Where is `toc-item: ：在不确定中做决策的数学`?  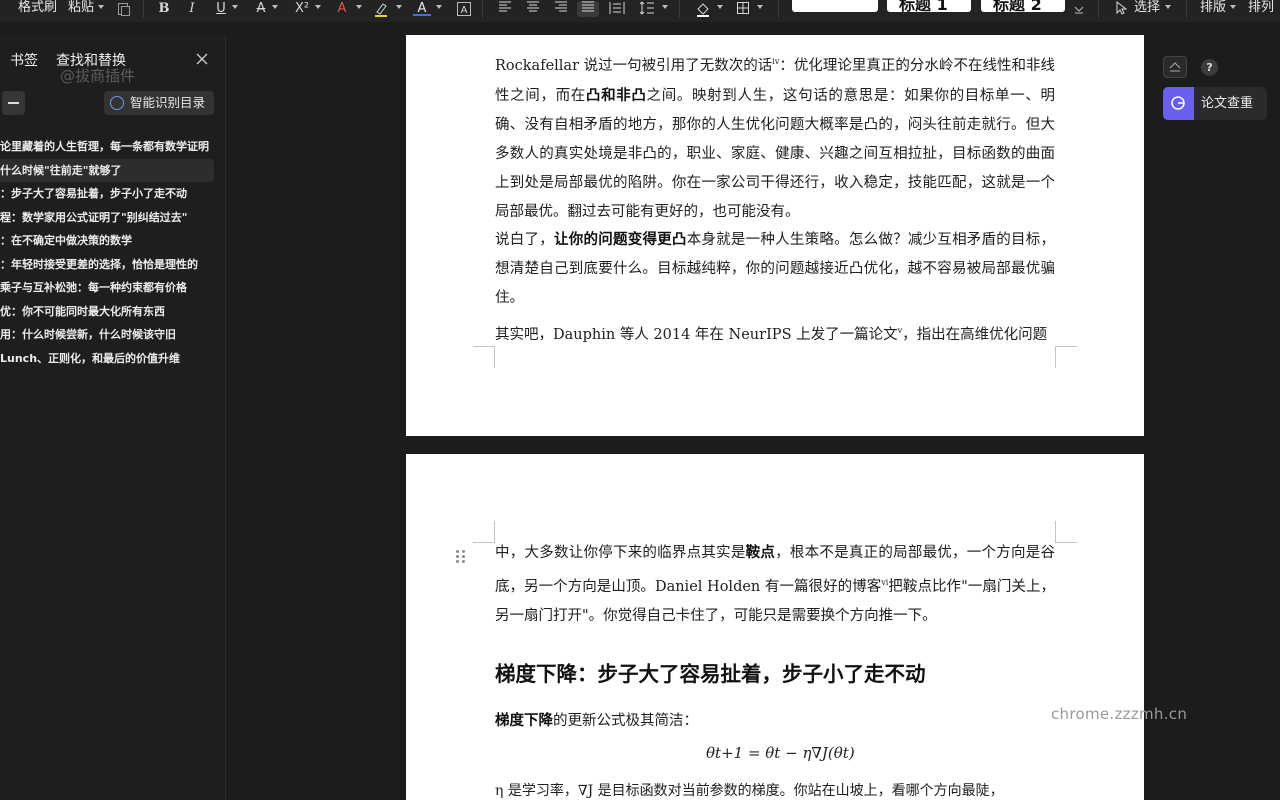 toc-item: ：在不确定中做决策的数学 is located at coordinates (107, 241).